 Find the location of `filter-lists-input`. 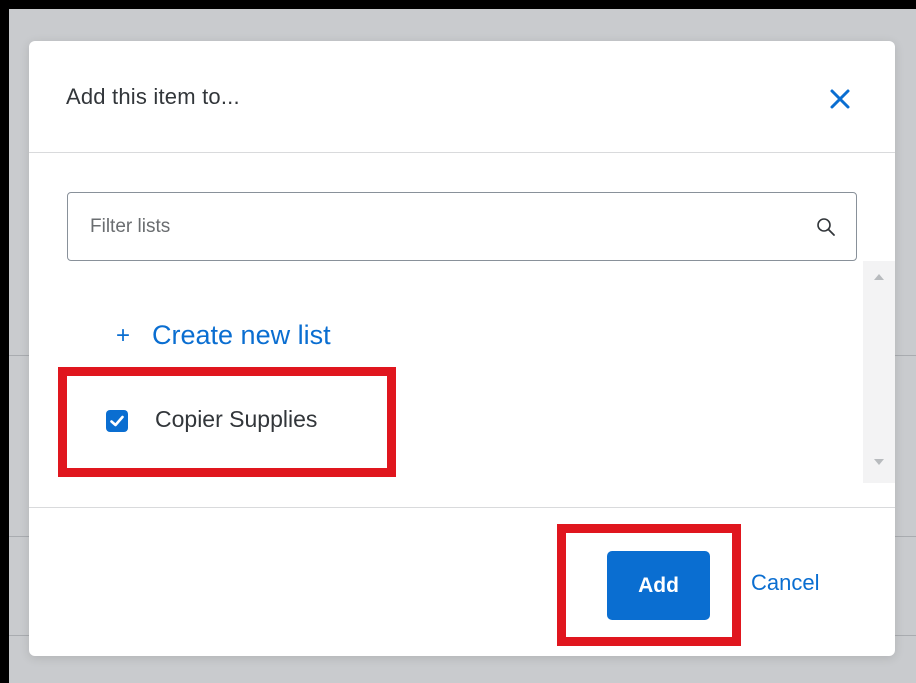

filter-lists-input is located at coordinates (438, 226).